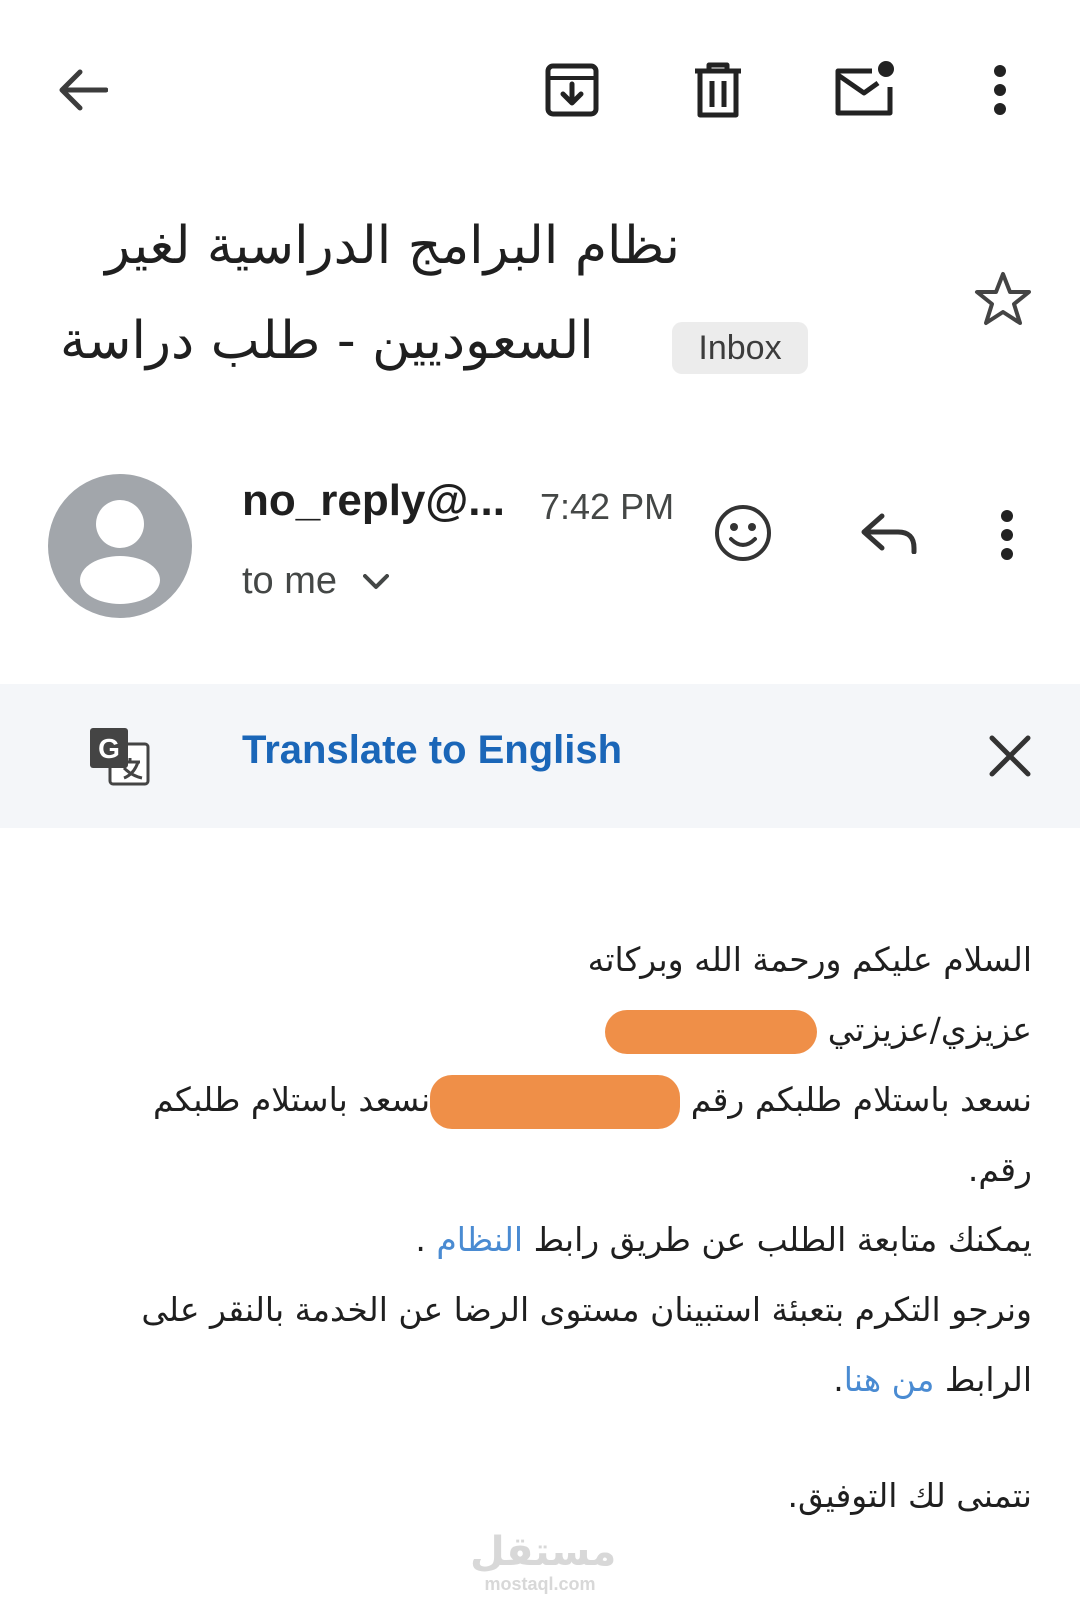 The image size is (1080, 1624). What do you see at coordinates (889, 1379) in the screenshot?
I see `survey-link: من هنا` at bounding box center [889, 1379].